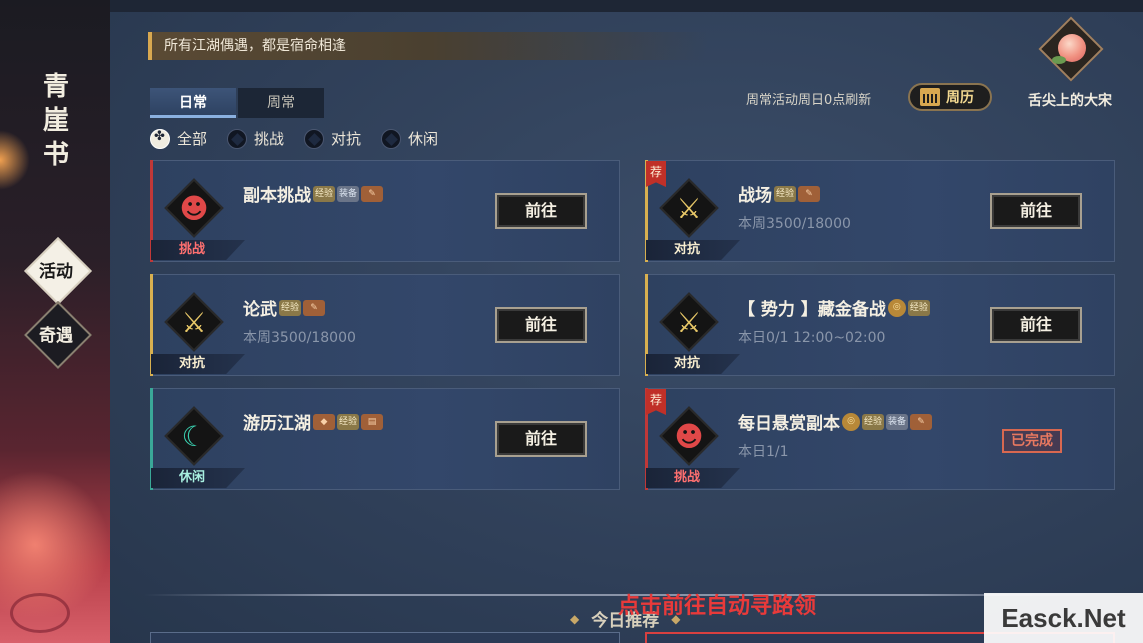 The width and height of the screenshot is (1143, 643). What do you see at coordinates (281, 103) in the screenshot?
I see `tab-weekly: 周常` at bounding box center [281, 103].